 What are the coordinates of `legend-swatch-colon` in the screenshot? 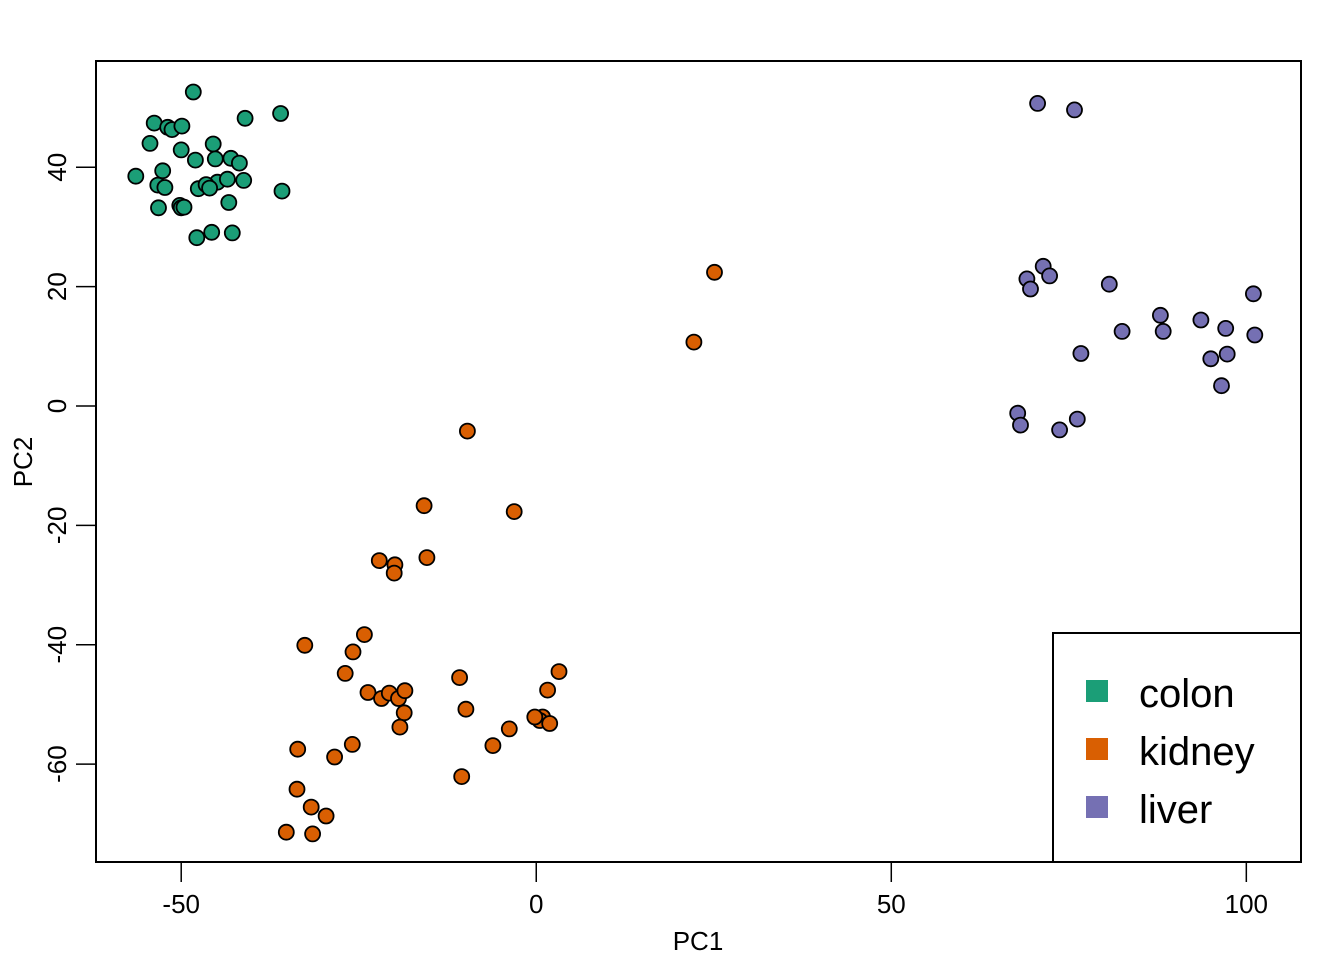 It's located at (1097, 691).